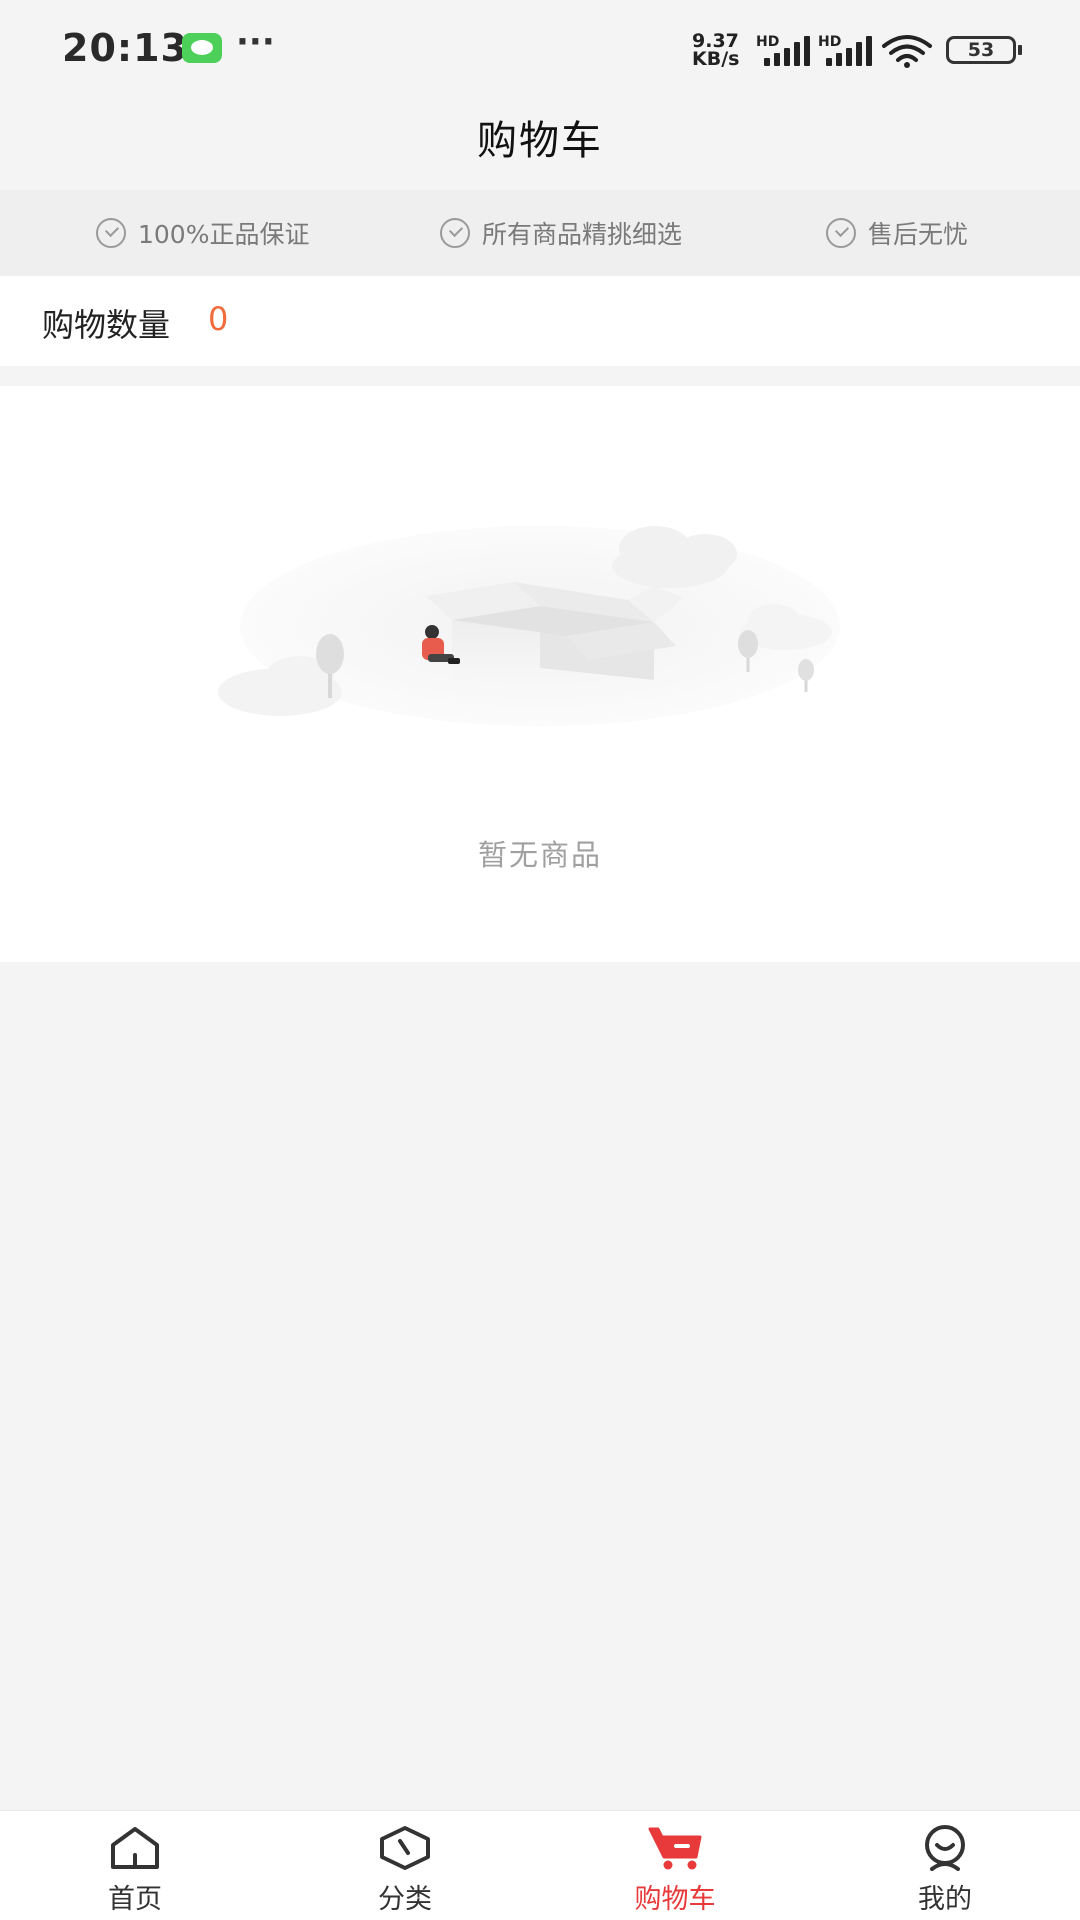 The width and height of the screenshot is (1080, 1920). What do you see at coordinates (202, 48) in the screenshot?
I see `message-app-icon` at bounding box center [202, 48].